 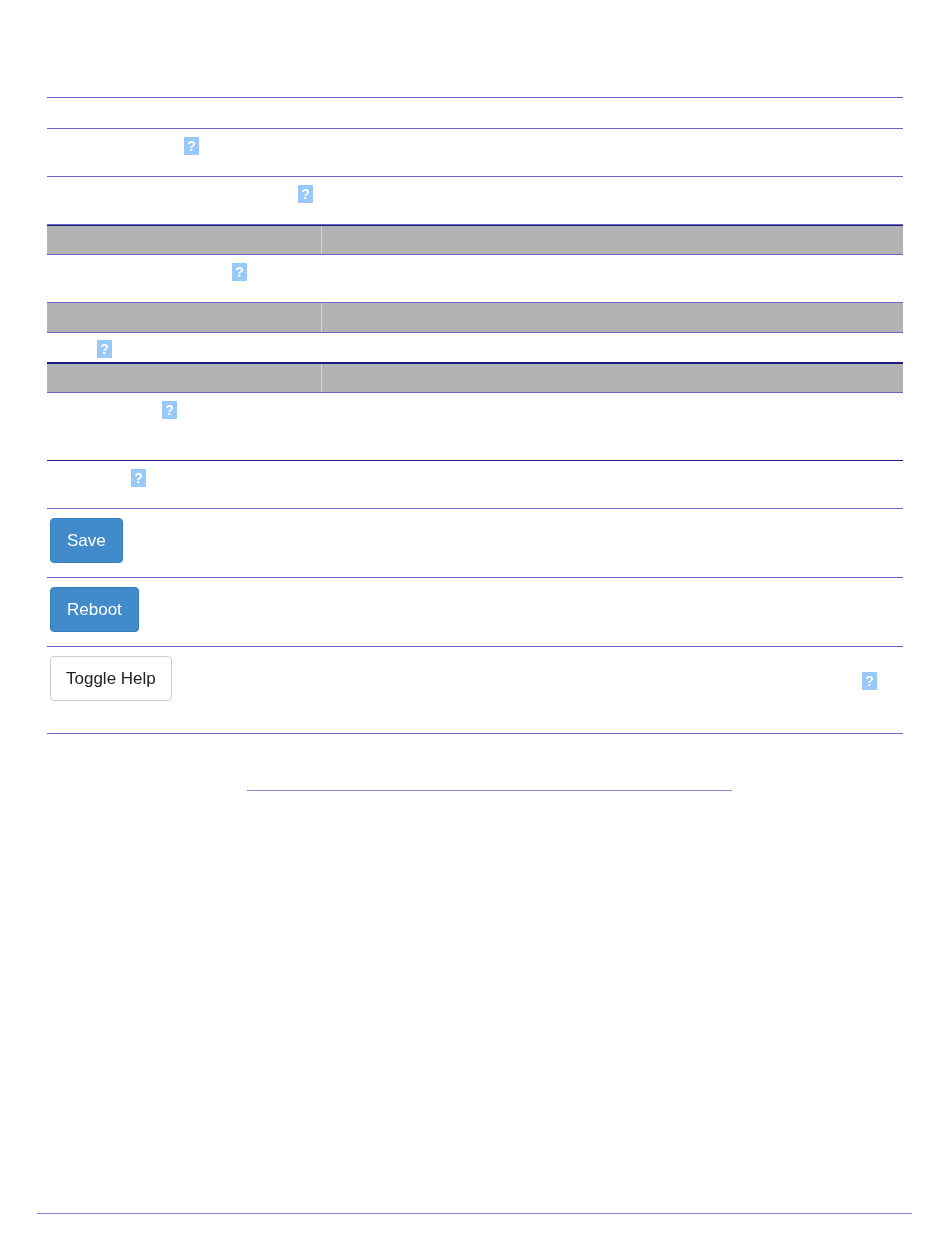 What do you see at coordinates (86, 540) in the screenshot?
I see `action-button: Save` at bounding box center [86, 540].